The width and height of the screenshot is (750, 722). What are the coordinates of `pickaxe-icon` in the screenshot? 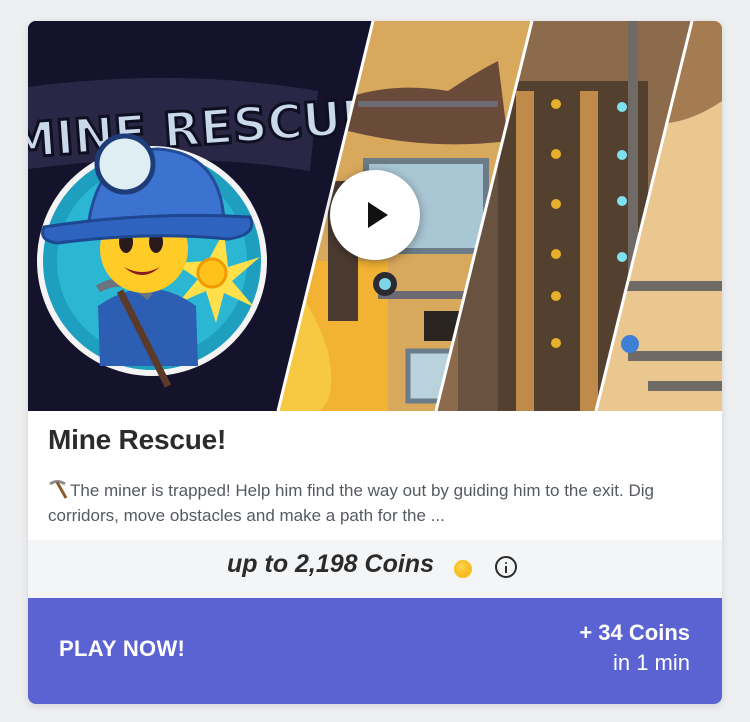 It's located at (58, 489).